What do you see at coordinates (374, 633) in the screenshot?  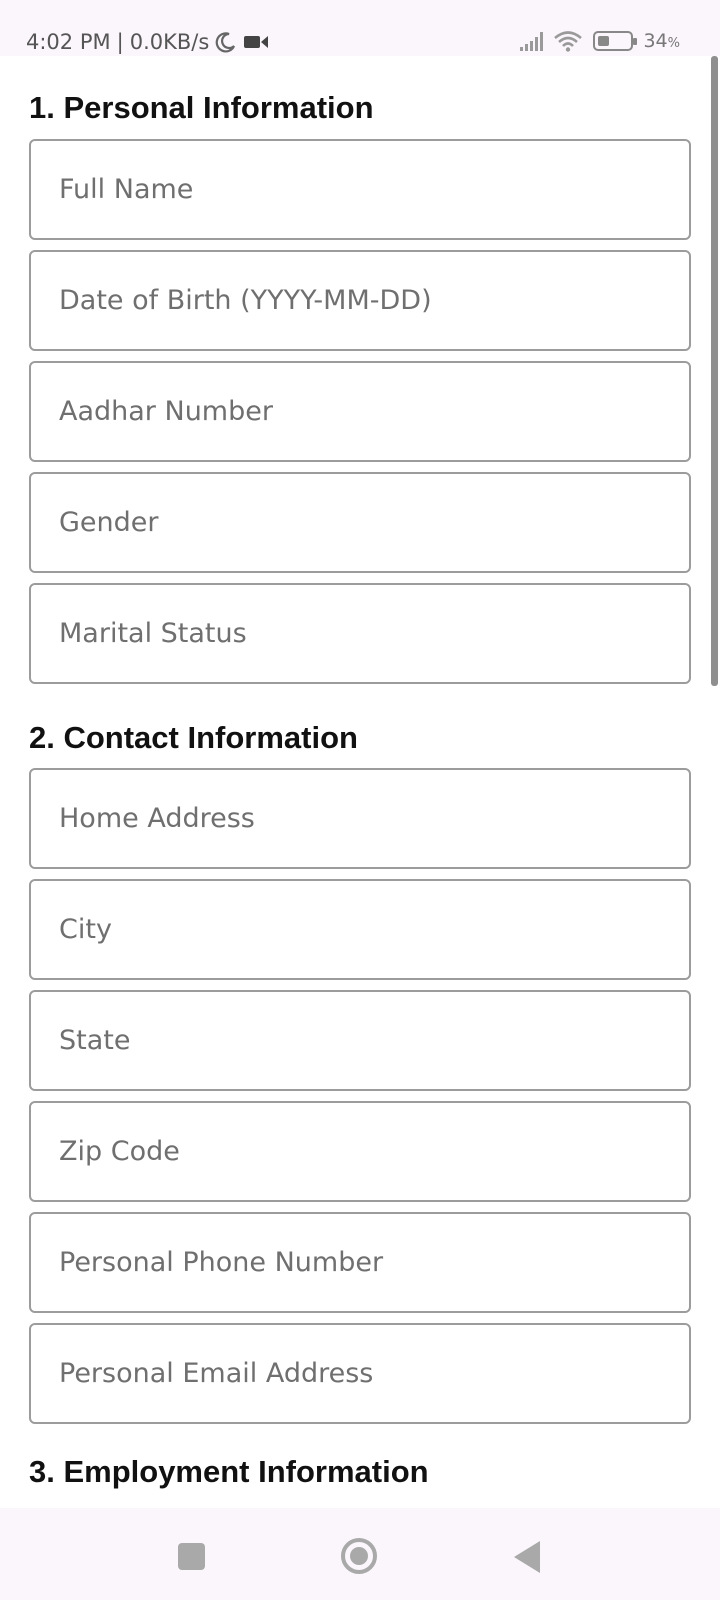 I see `marital-status-input` at bounding box center [374, 633].